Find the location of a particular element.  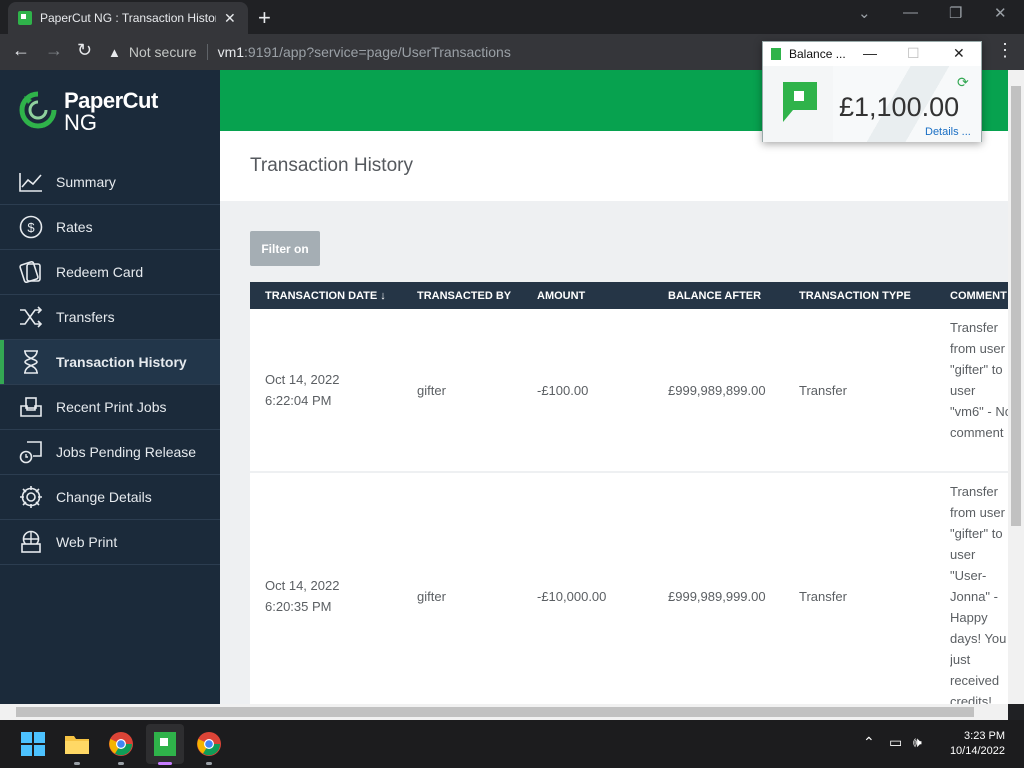

card-icon is located at coordinates (31, 272).